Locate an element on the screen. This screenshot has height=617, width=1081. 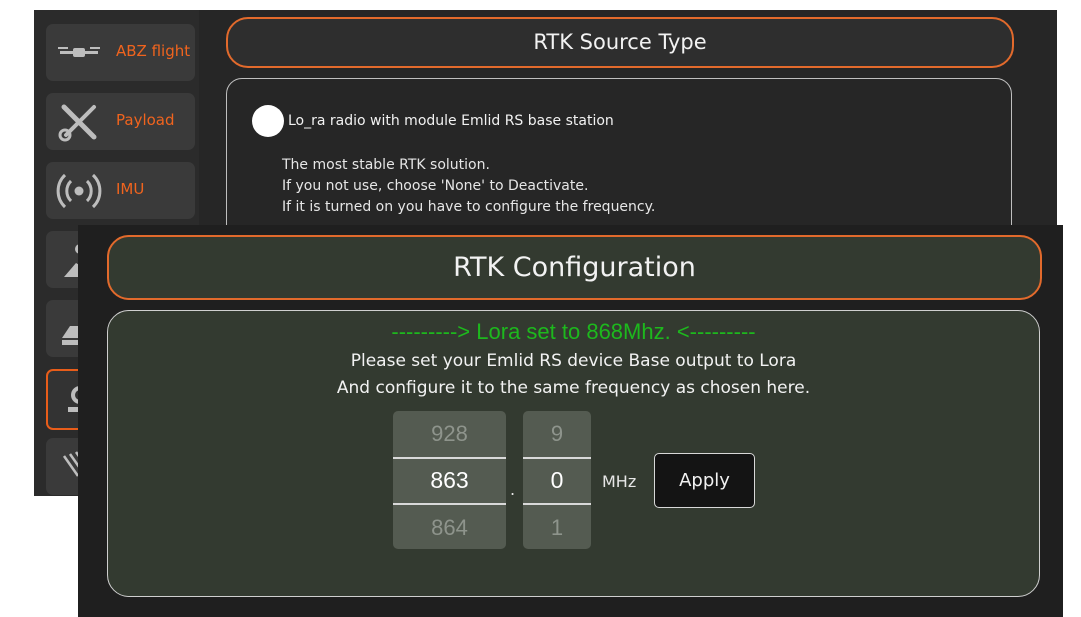
sidebar-item-label: Payload is located at coordinates (145, 120).